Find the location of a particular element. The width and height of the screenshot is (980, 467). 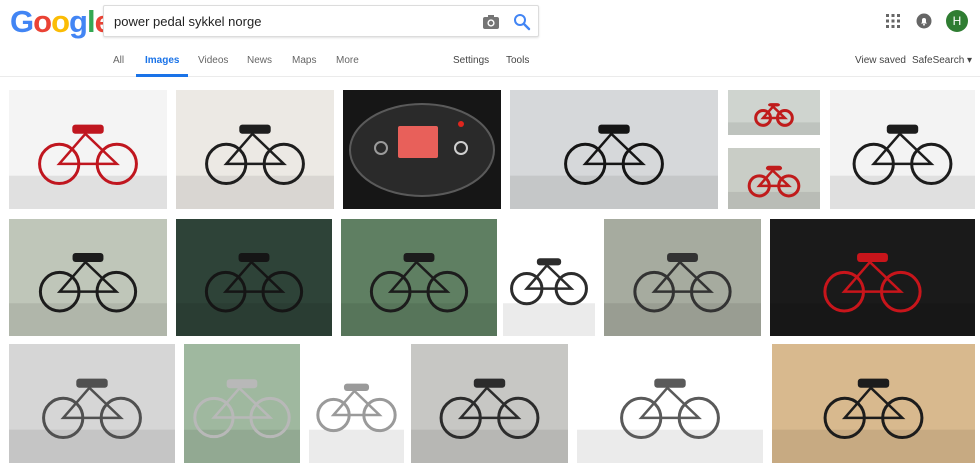

logo-letter: g is located at coordinates (78, 21).